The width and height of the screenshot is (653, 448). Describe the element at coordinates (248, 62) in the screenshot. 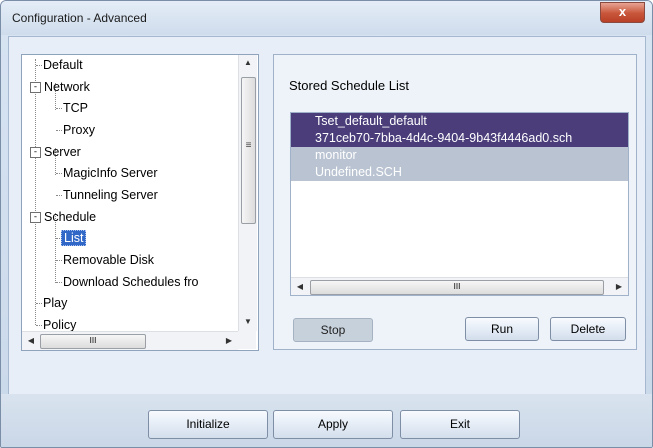

I see `scroll-up-icon: ▲` at that location.